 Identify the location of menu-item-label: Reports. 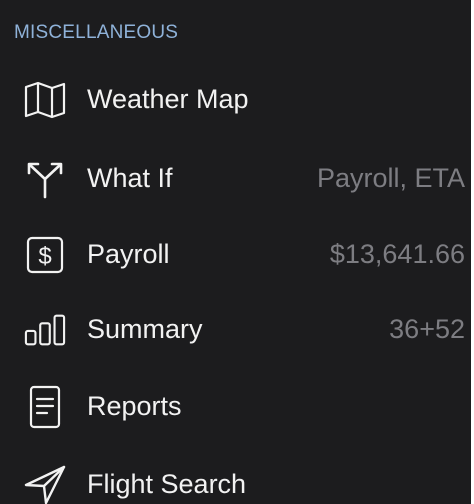
(134, 406).